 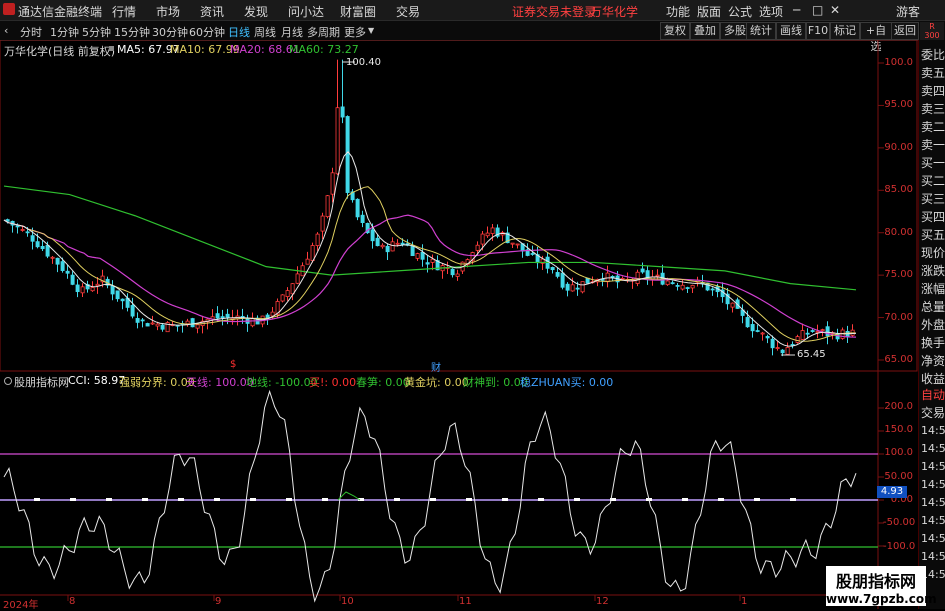 What do you see at coordinates (41, 382) in the screenshot?
I see `indicator-name: 股朋指标网` at bounding box center [41, 382].